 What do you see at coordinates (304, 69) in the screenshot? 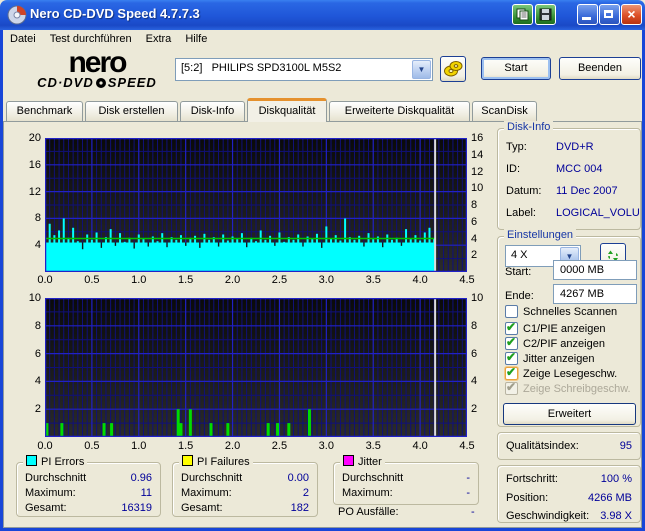
I see `drive-select: [5:2] PHILIPS SPD3100L M5S2 ▼` at bounding box center [304, 69].